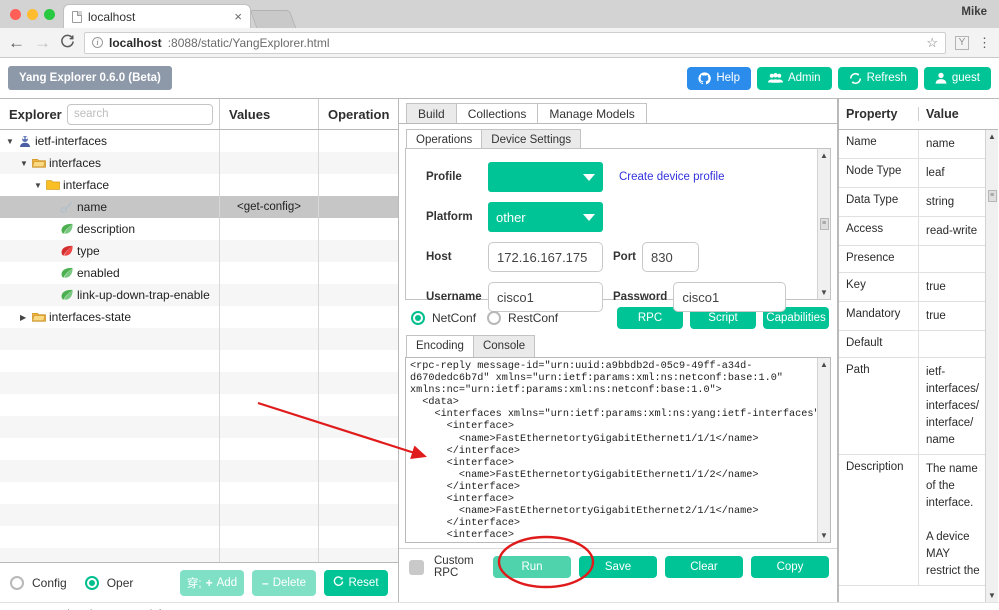 The width and height of the screenshot is (999, 610). Describe the element at coordinates (965, 78) in the screenshot. I see `user-button-label: guest` at that location.